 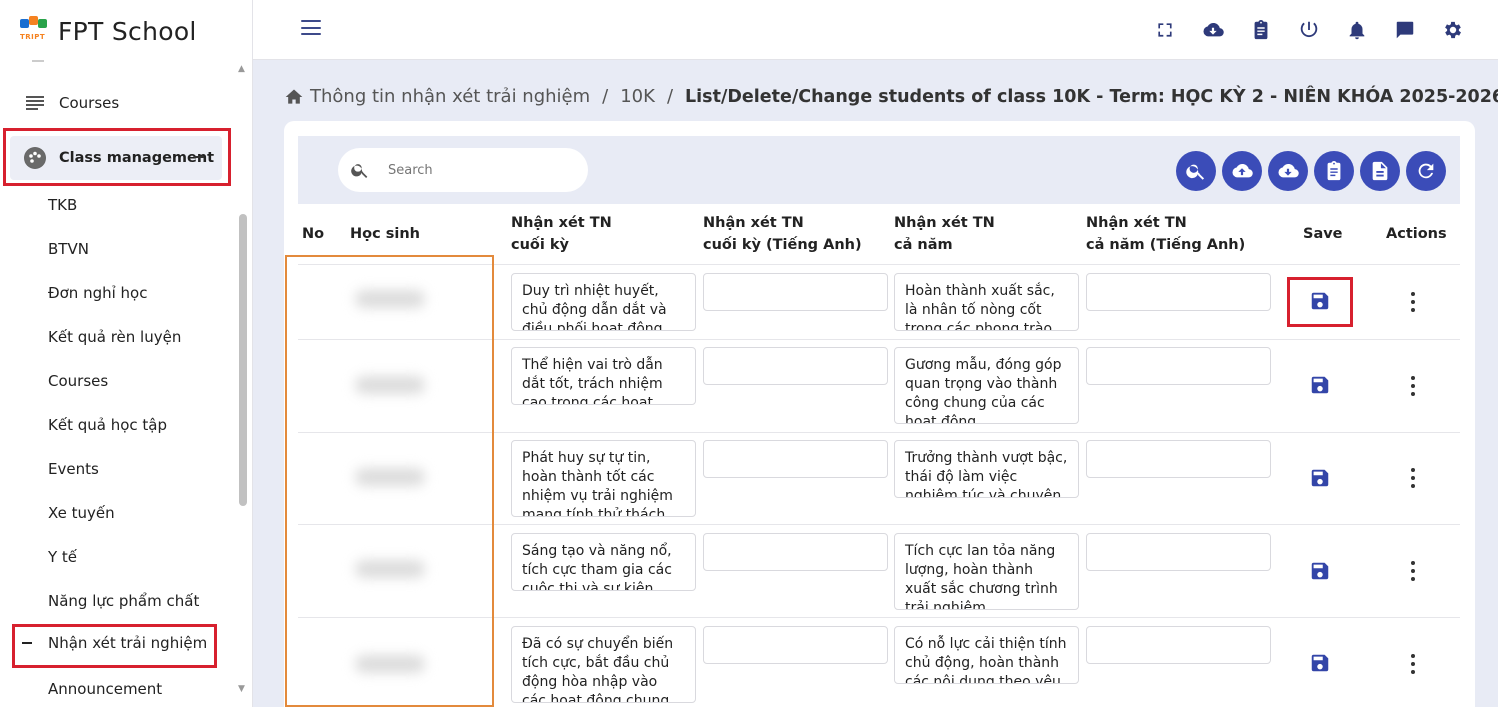 I want to click on scroll-down-icon: ▼, so click(x=241, y=689).